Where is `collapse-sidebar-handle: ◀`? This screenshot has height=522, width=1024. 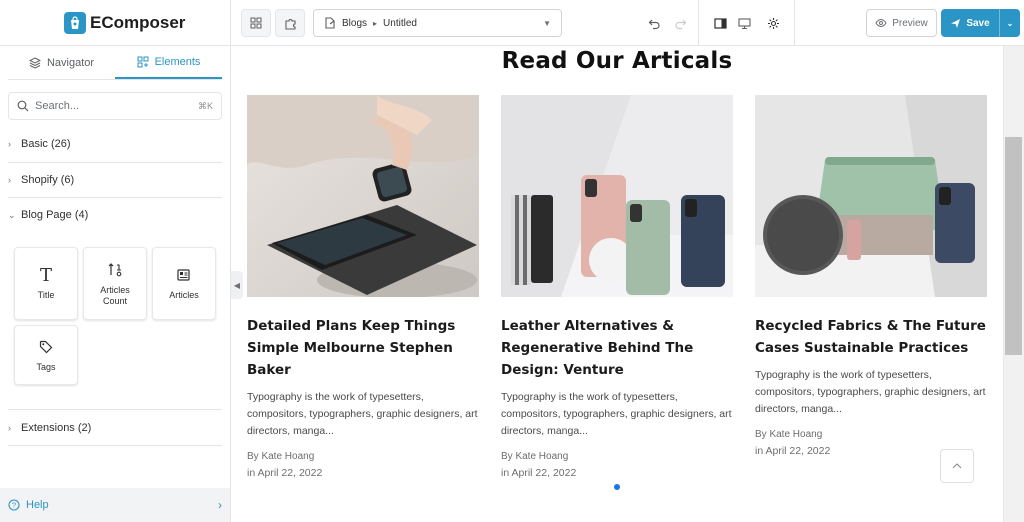
collapse-sidebar-handle: ◀ is located at coordinates (237, 285).